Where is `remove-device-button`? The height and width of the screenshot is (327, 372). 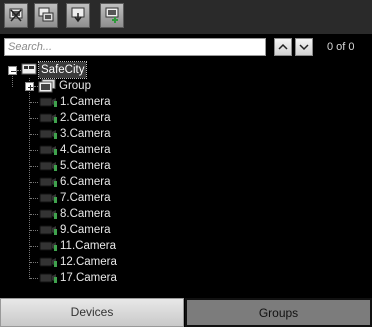 remove-device-button is located at coordinates (16, 15).